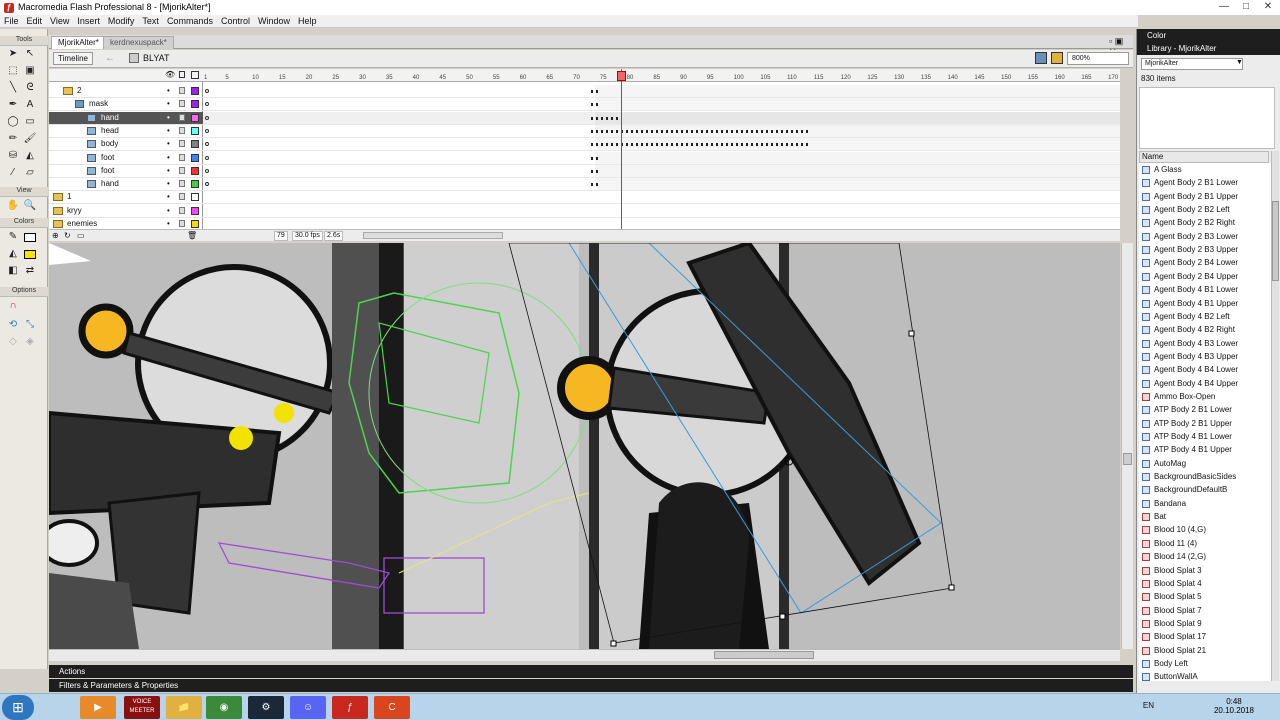 This screenshot has height=720, width=1280. I want to click on playhead, so click(621, 150).